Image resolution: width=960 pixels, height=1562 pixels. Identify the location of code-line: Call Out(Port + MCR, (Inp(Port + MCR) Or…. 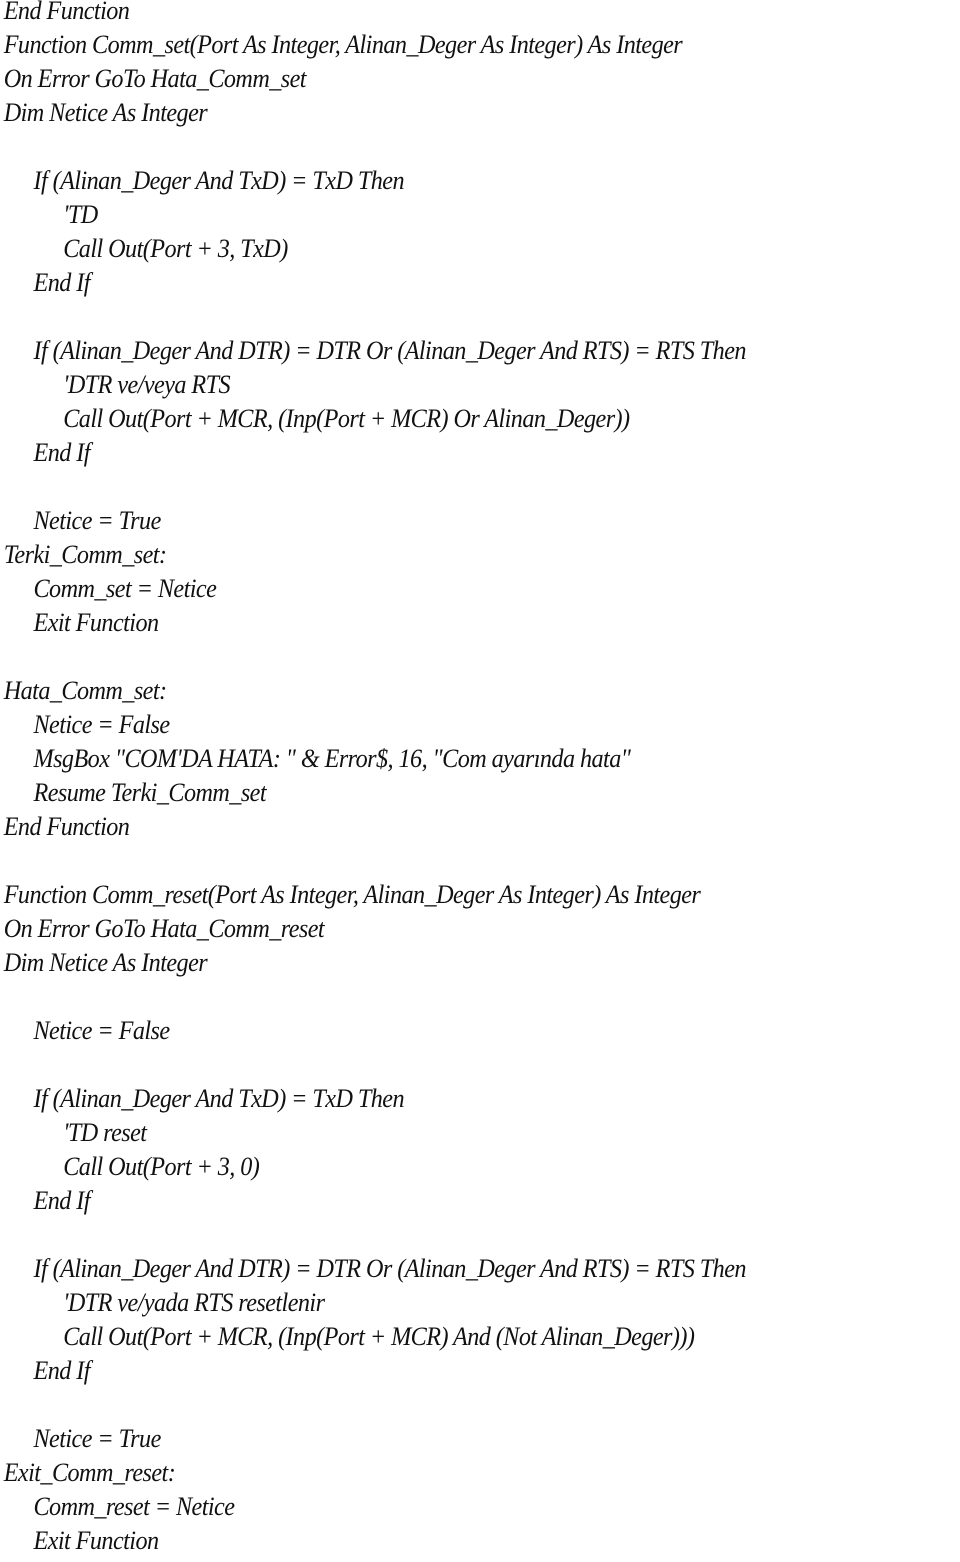
(346, 418).